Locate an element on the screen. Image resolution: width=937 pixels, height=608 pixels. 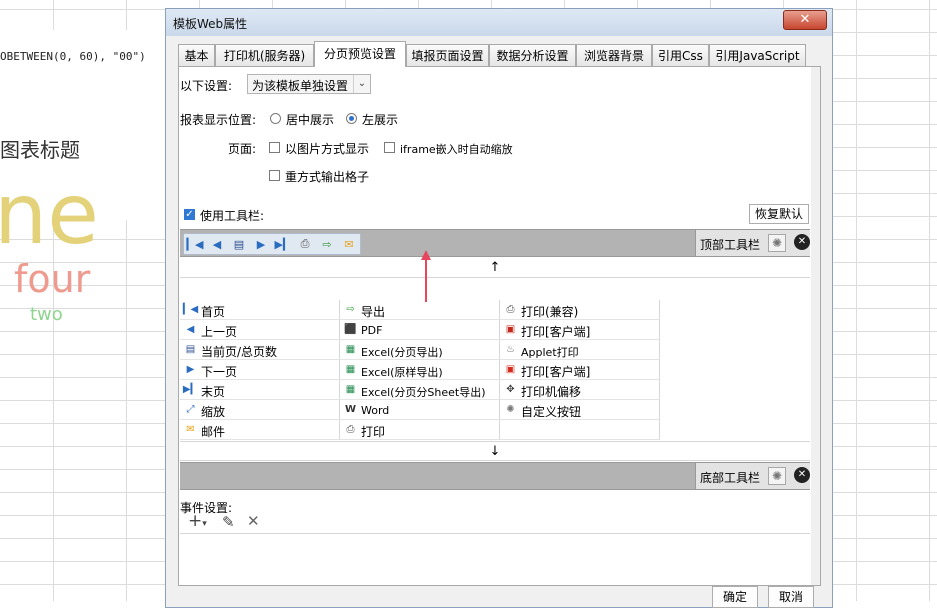
use-toolbar-label: 使用工具栏: is located at coordinates (232, 216).